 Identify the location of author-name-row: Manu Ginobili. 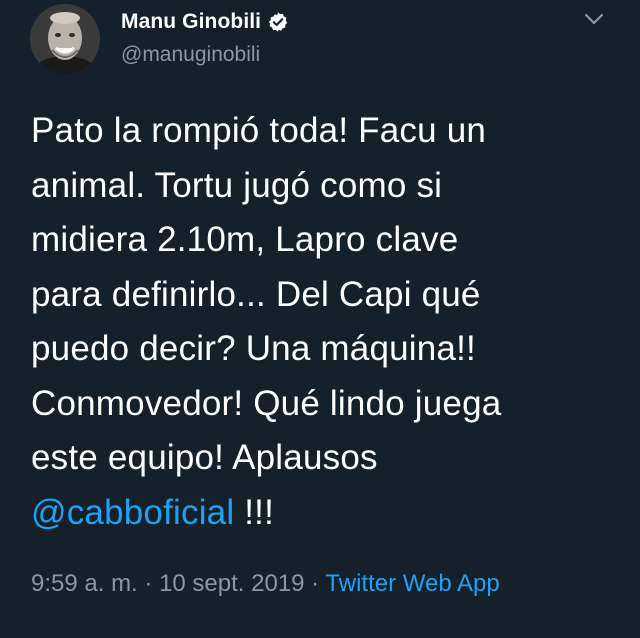
(205, 22).